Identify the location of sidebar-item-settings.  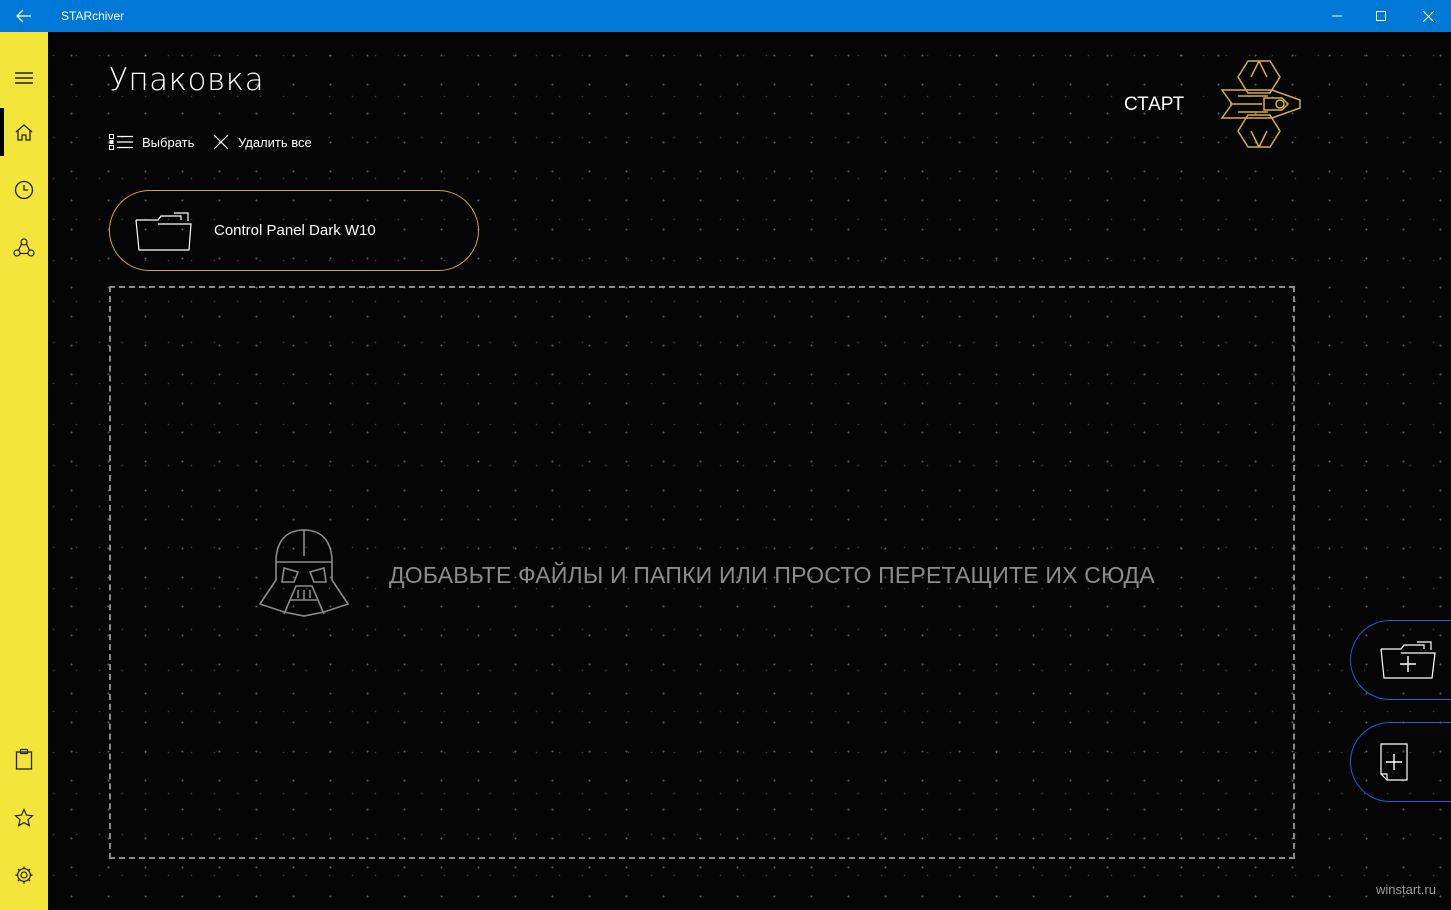
(24, 875).